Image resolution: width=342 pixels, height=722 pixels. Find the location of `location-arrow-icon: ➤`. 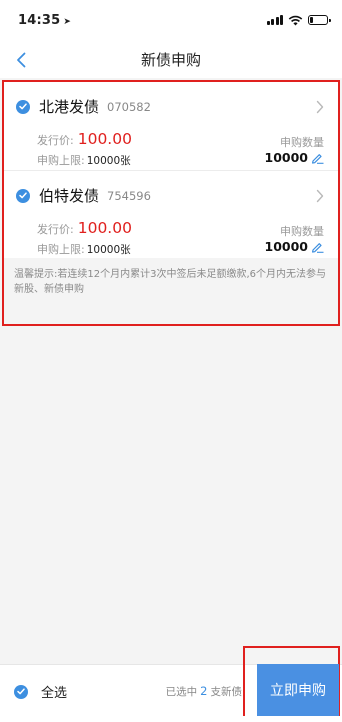

location-arrow-icon: ➤ is located at coordinates (67, 21).